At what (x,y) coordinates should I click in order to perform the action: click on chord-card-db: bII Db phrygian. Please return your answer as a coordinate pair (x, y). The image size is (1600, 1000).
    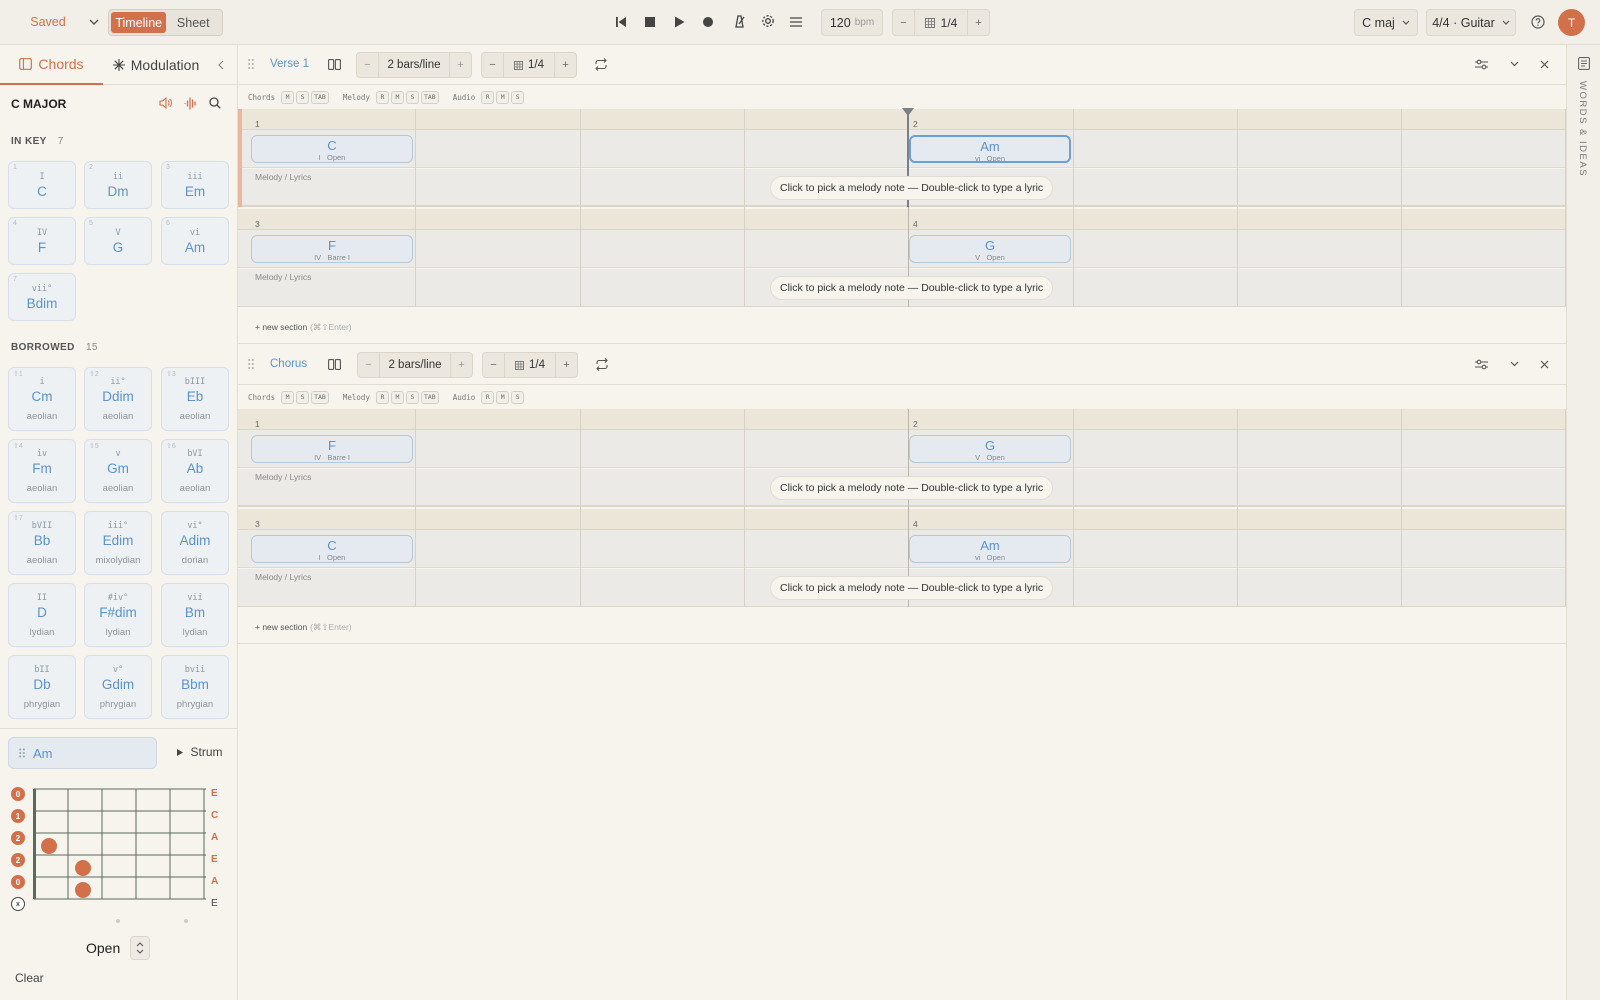
    Looking at the image, I should click on (42, 687).